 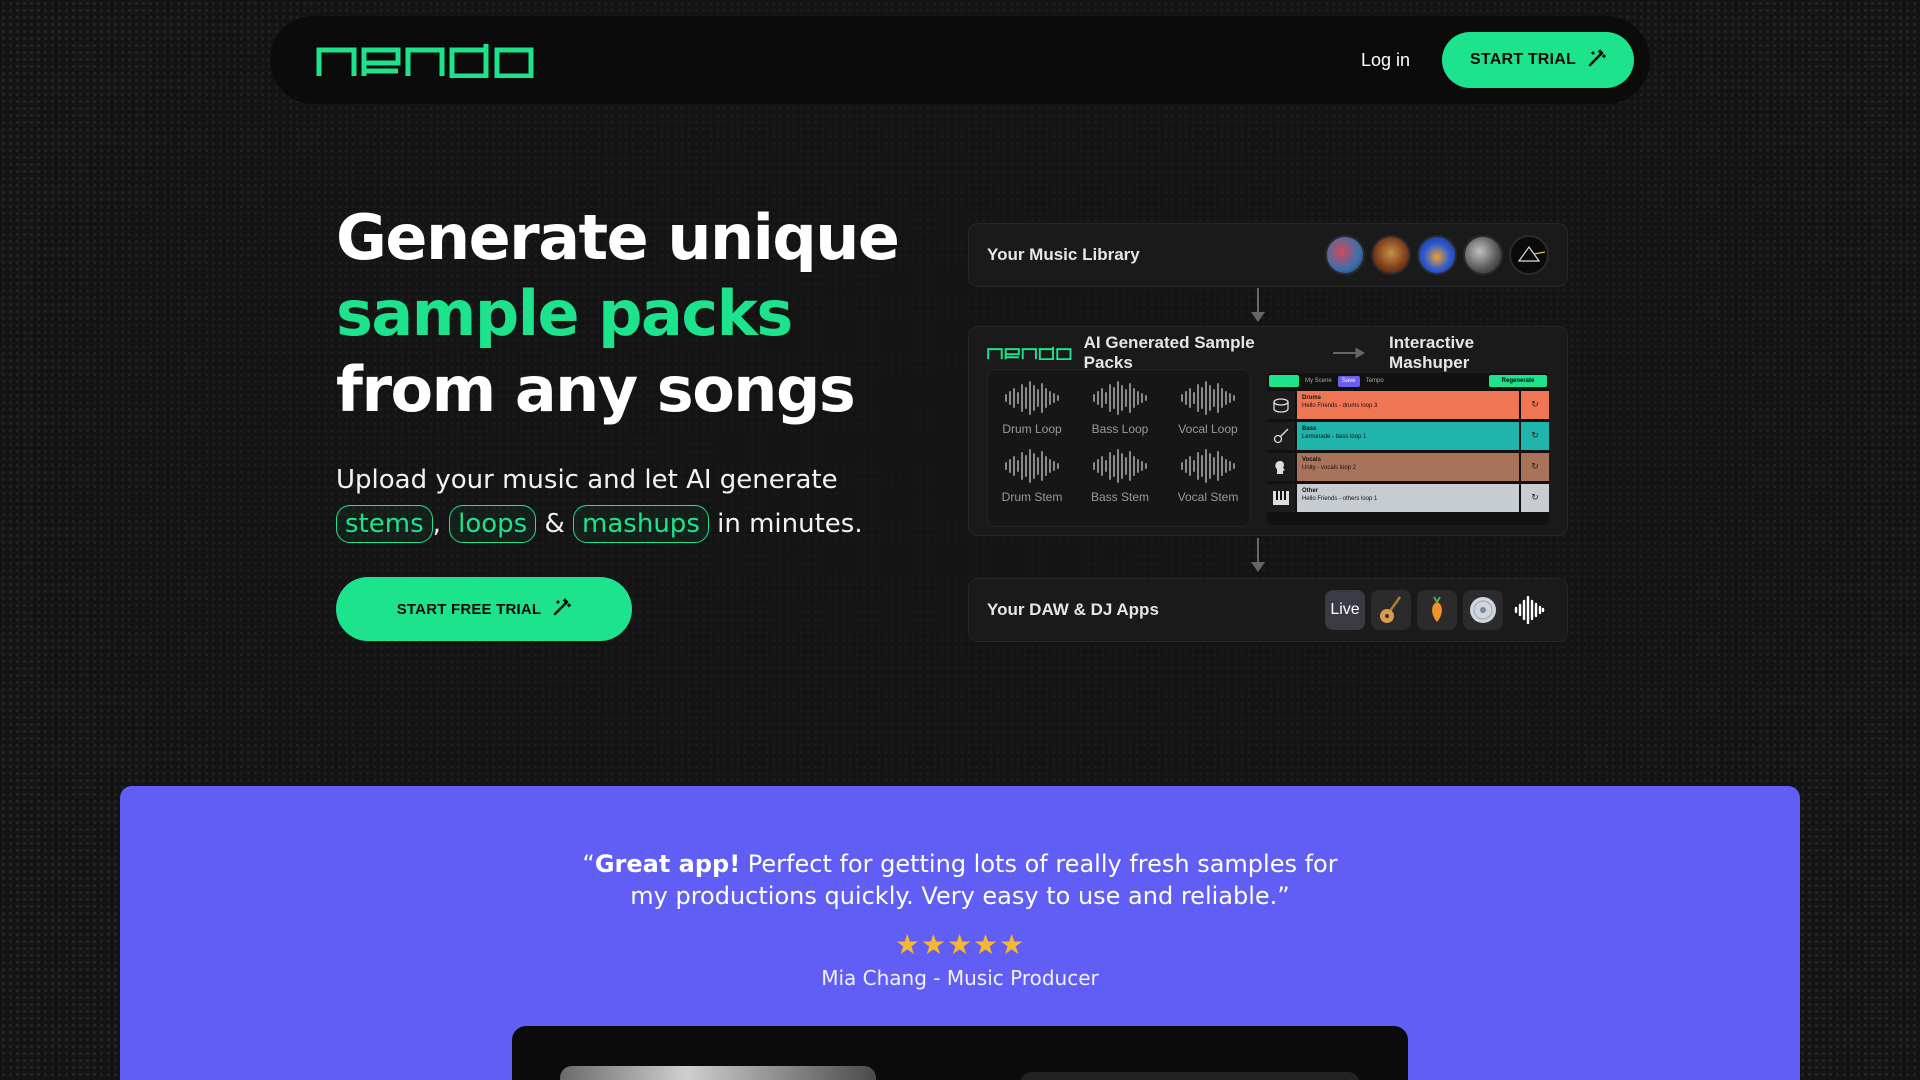 What do you see at coordinates (1268, 255) in the screenshot?
I see `music-library-card: Your Music Library` at bounding box center [1268, 255].